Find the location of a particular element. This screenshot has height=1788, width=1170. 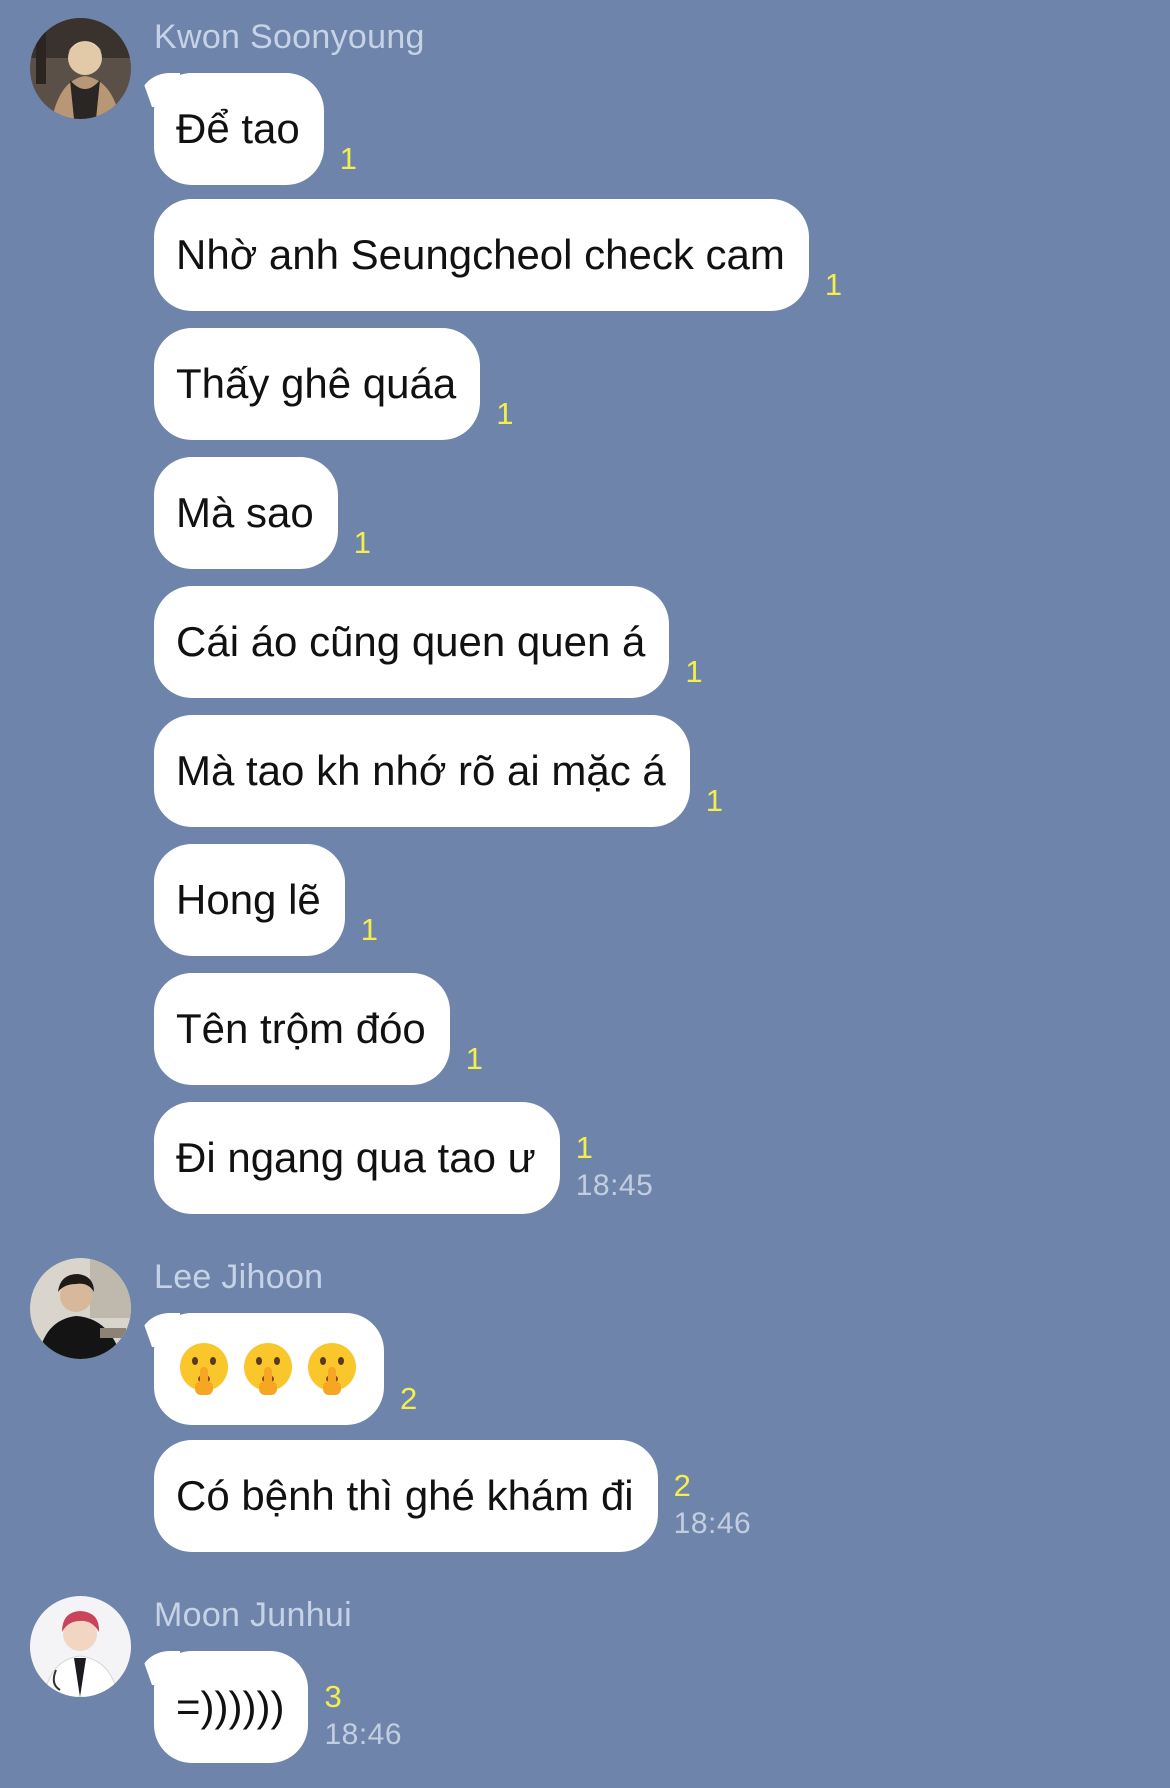

message-bubble: Thấy ghê quáa is located at coordinates (317, 384).